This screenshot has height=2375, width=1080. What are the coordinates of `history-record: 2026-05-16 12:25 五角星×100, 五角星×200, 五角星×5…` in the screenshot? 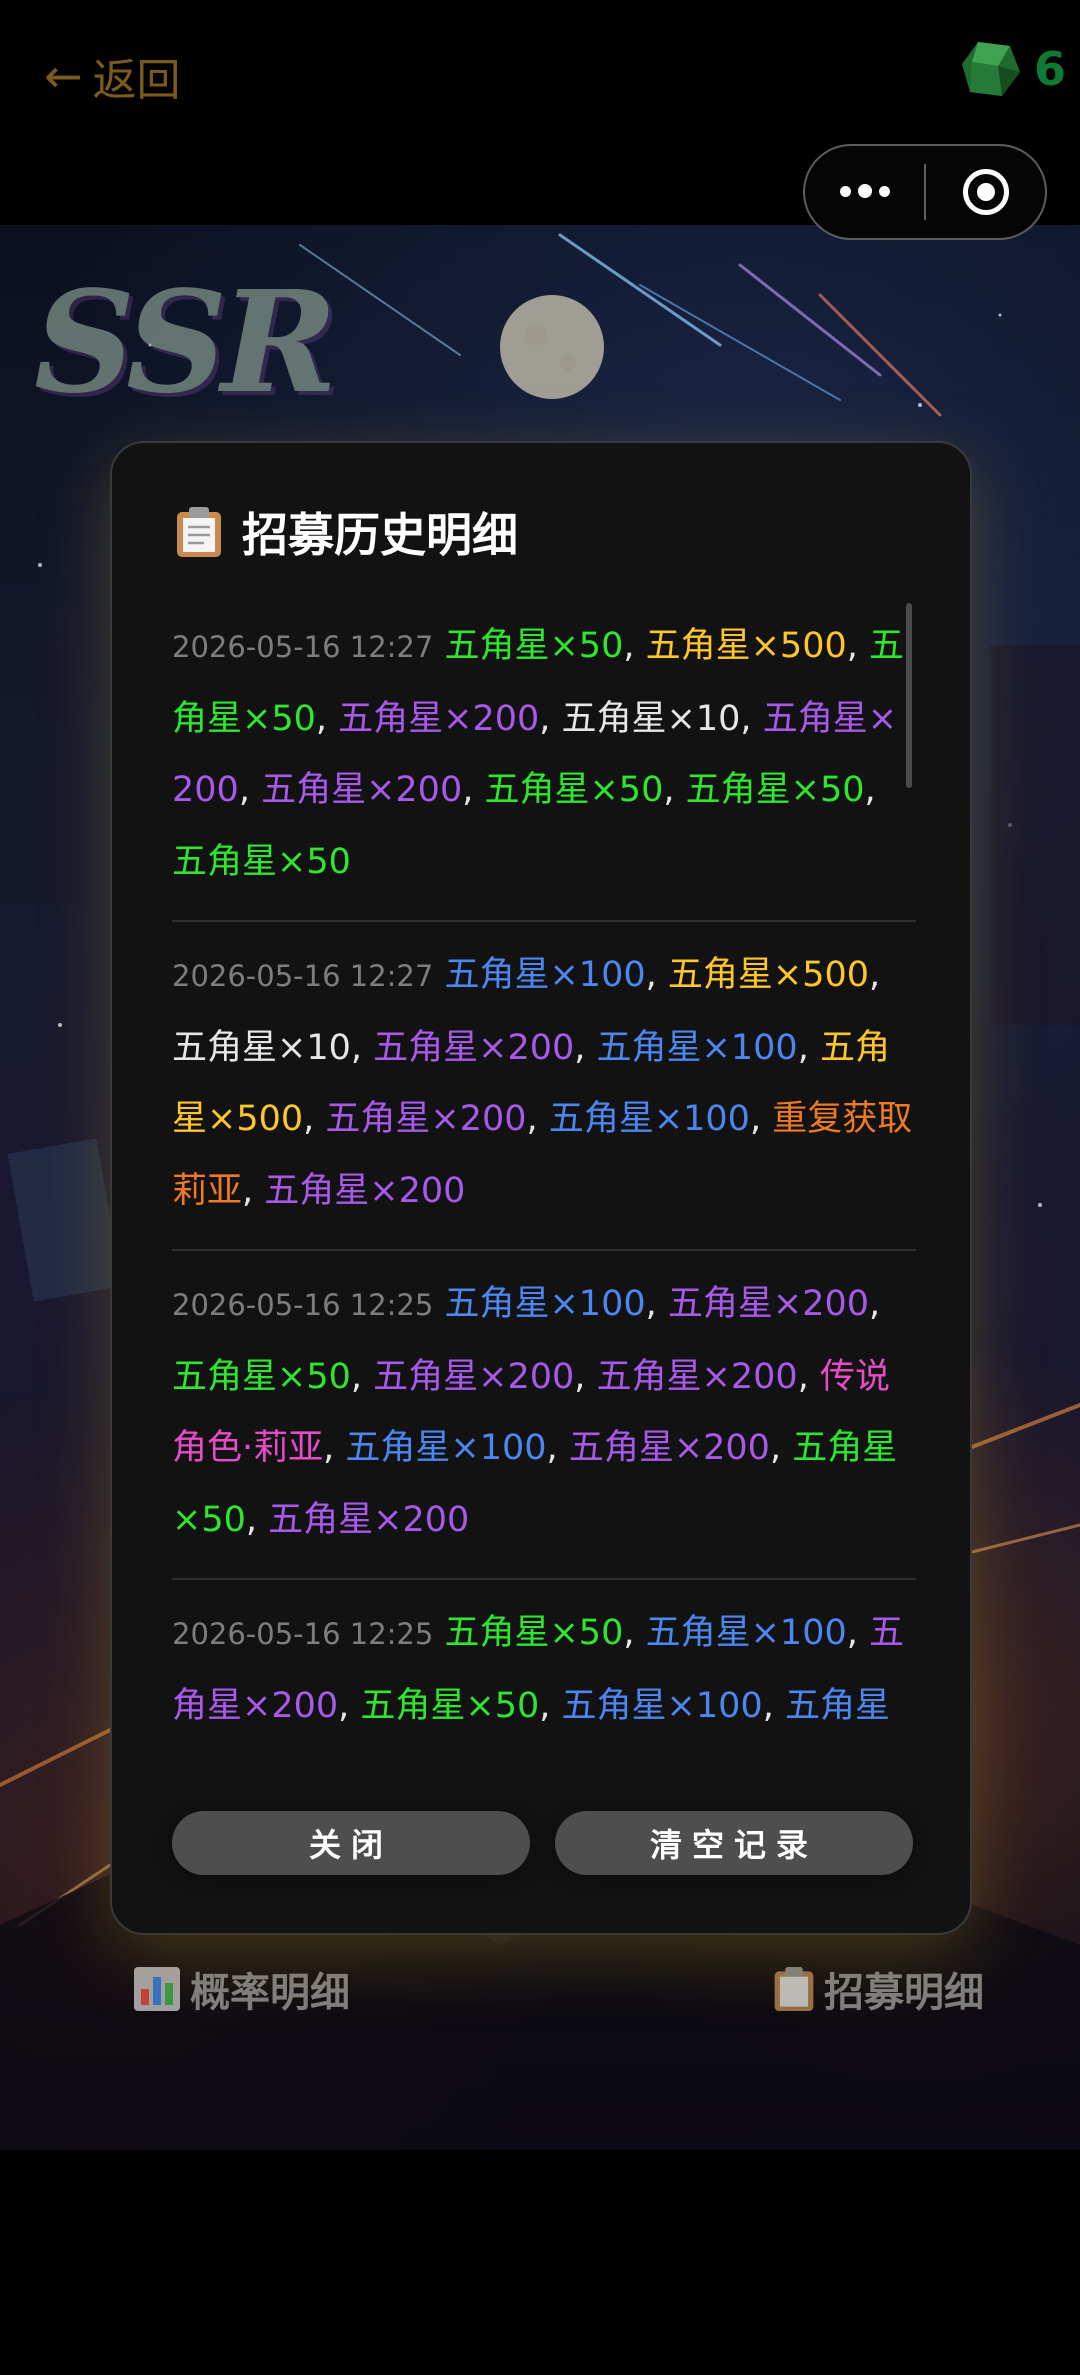 It's located at (544, 1418).